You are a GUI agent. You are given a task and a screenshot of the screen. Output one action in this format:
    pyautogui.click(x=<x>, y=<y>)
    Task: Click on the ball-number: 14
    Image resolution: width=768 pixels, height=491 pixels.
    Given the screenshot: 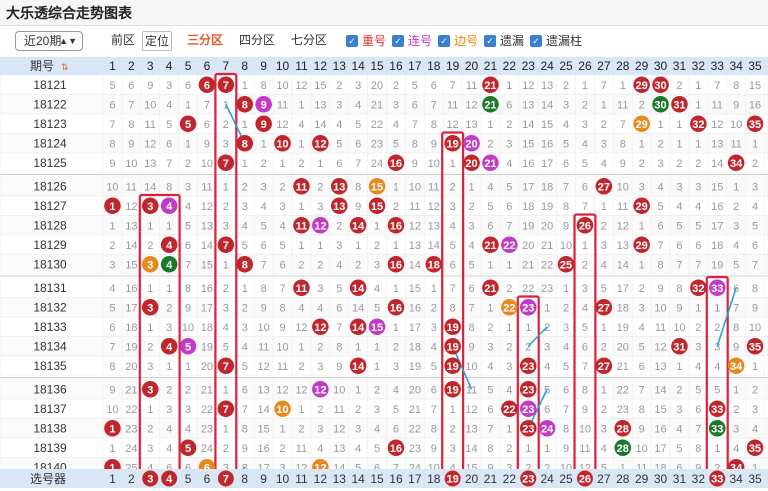 What is the action you would take?
    pyautogui.click(x=358, y=367)
    